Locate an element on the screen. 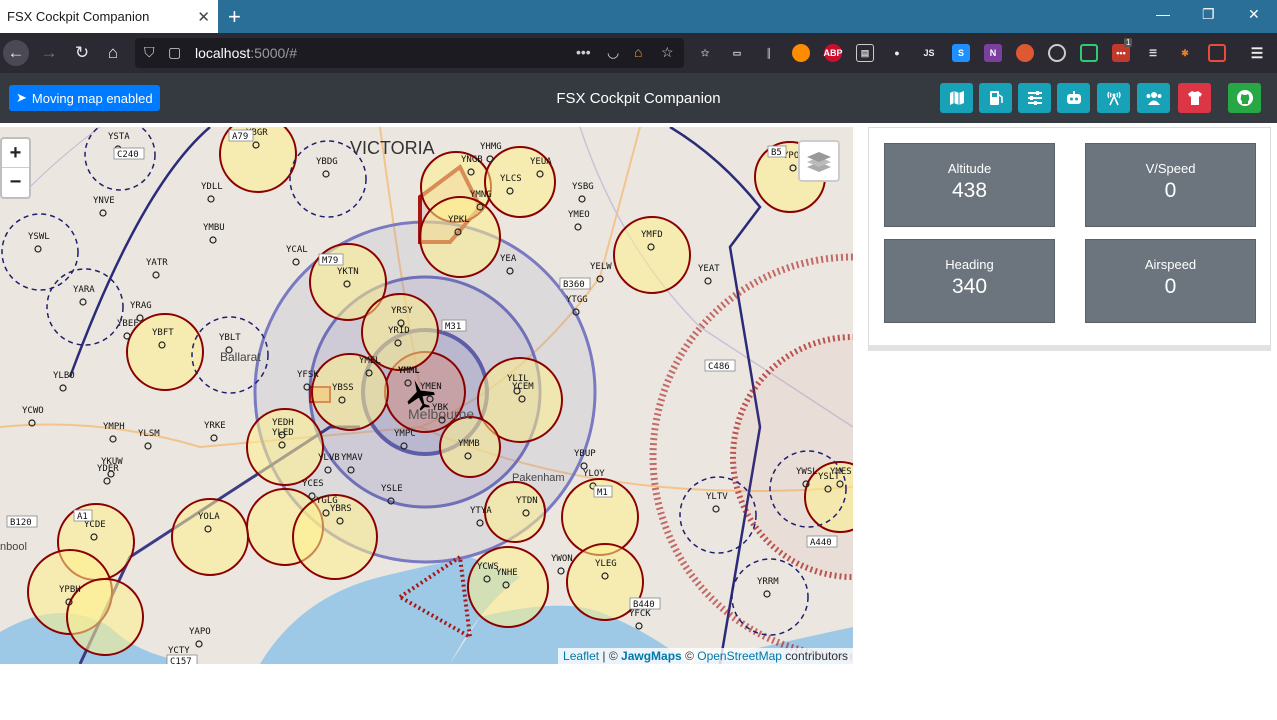 The image size is (1277, 720). airport-label-ytdn: YTDN is located at coordinates (527, 501).